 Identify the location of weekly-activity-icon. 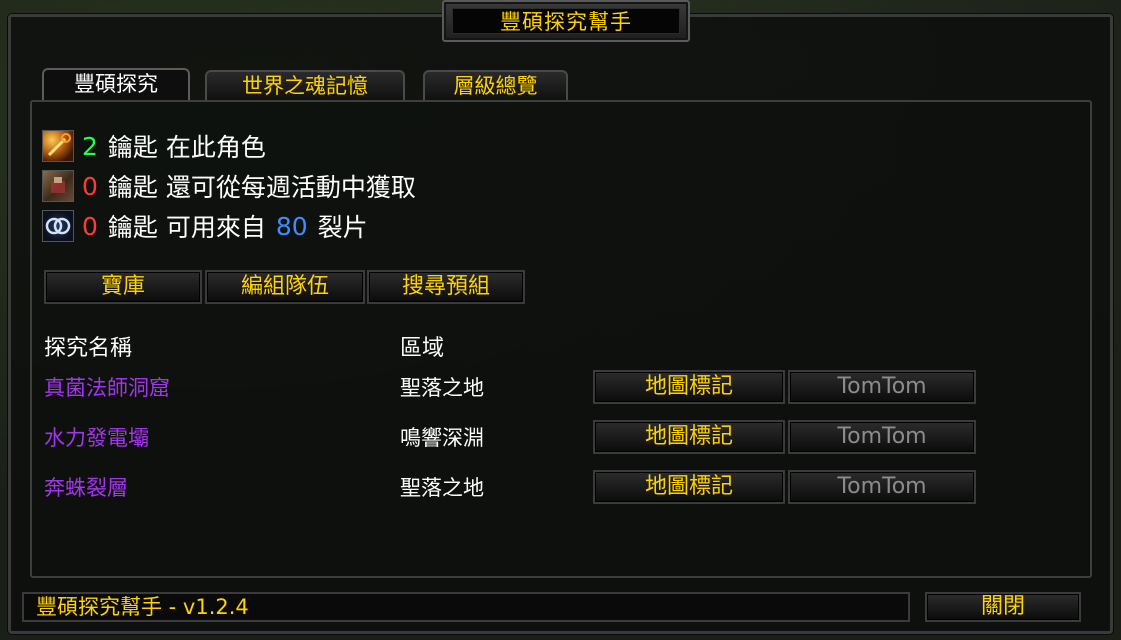
(58, 186).